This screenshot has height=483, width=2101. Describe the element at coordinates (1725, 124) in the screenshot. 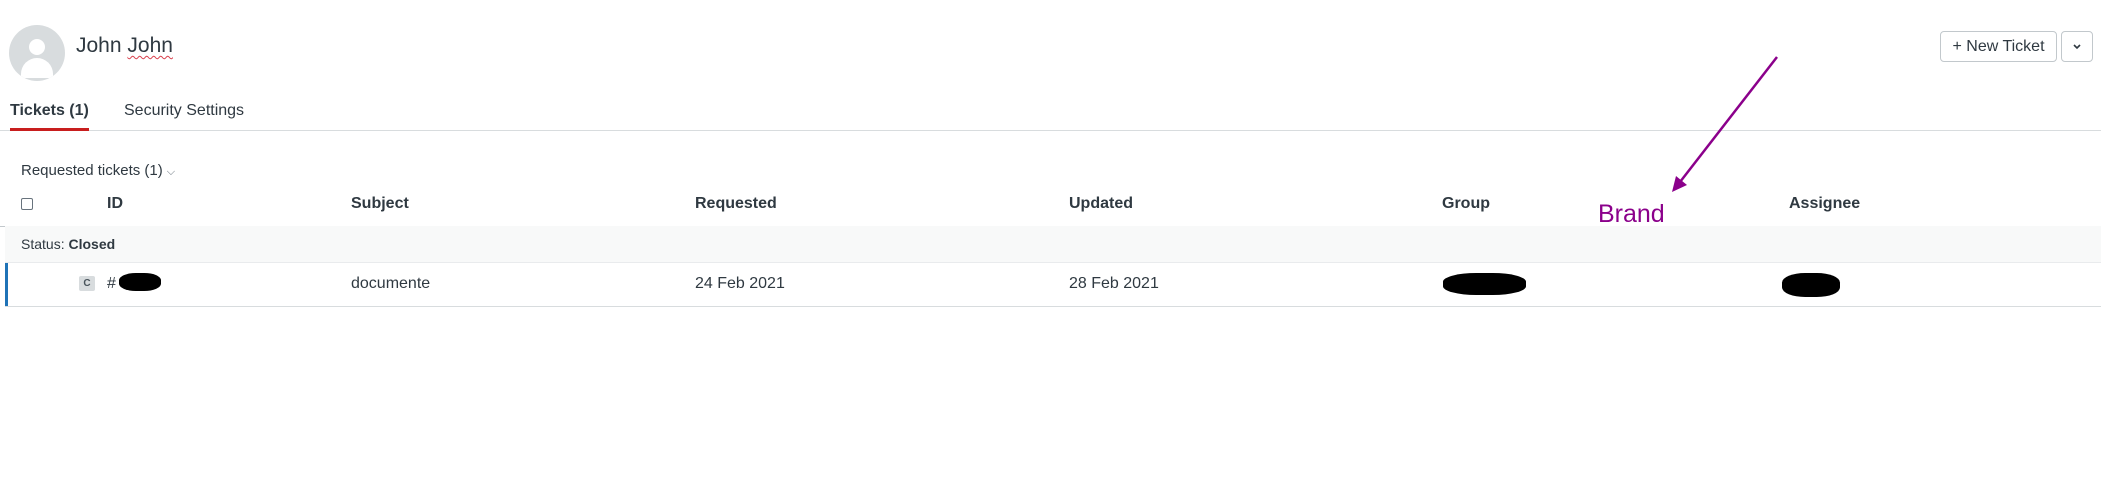

I see `annotation-arrow` at that location.